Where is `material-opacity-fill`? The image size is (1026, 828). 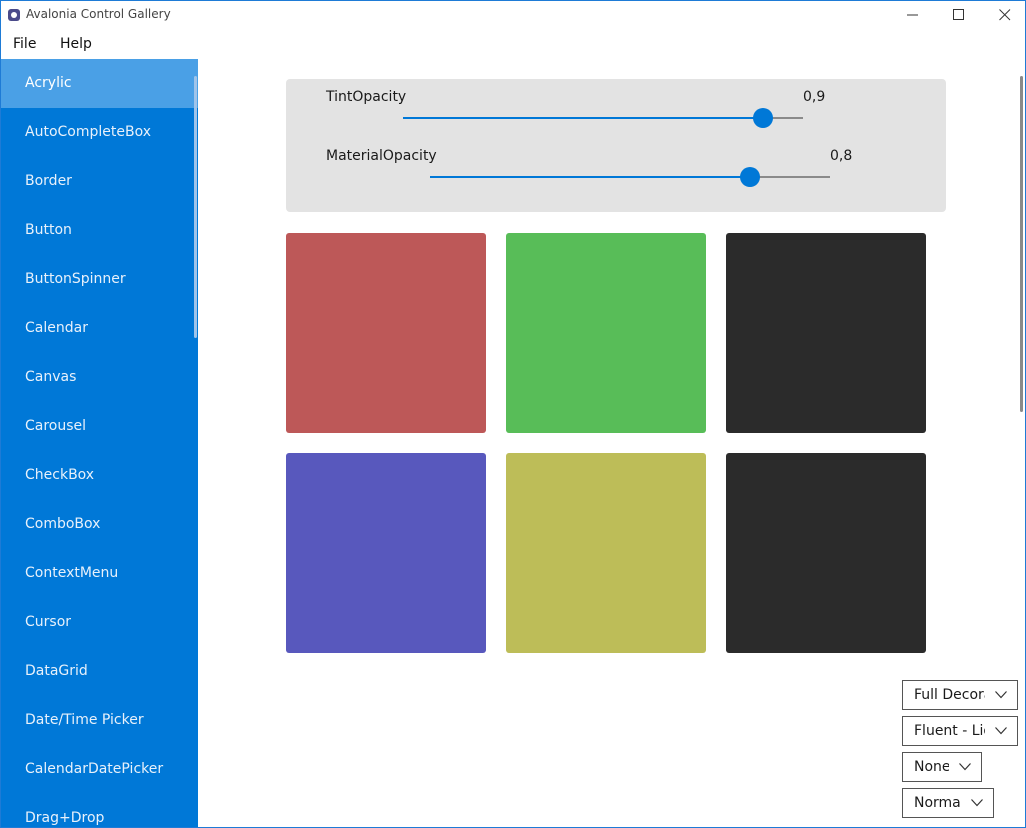
material-opacity-fill is located at coordinates (590, 177).